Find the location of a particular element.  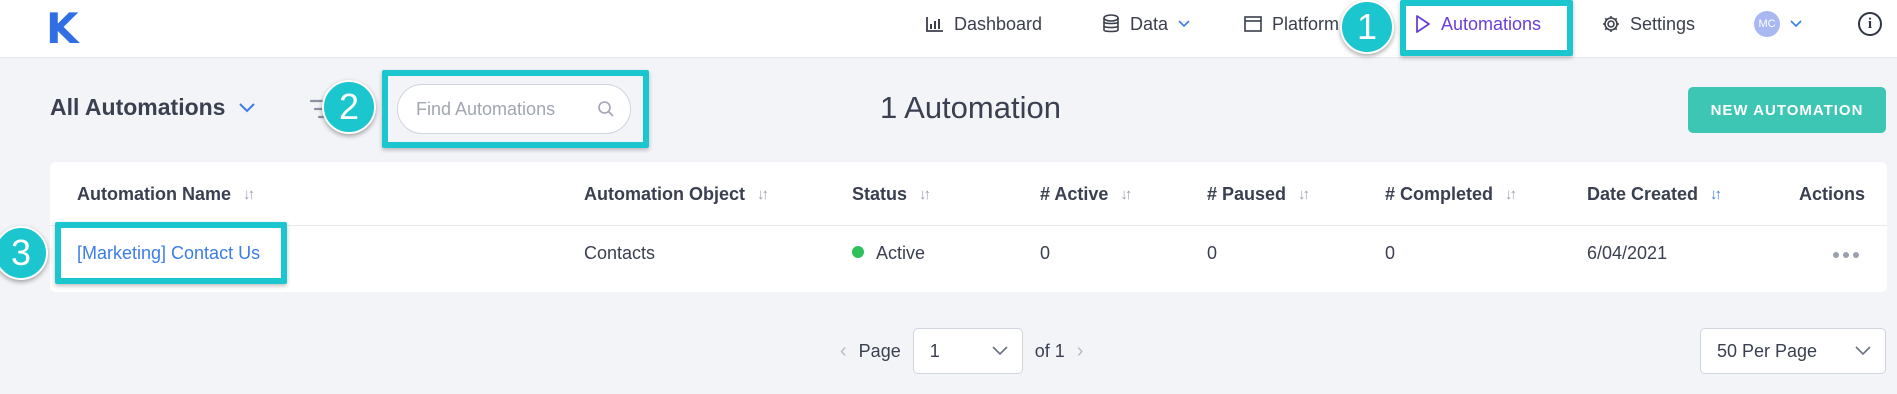

new-automation-button: NEW AUTOMATION is located at coordinates (1787, 110).